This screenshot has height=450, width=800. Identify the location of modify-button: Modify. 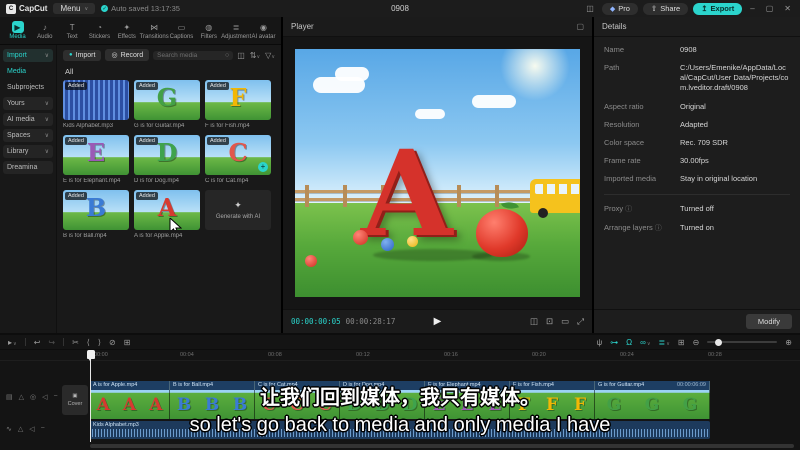
(768, 321).